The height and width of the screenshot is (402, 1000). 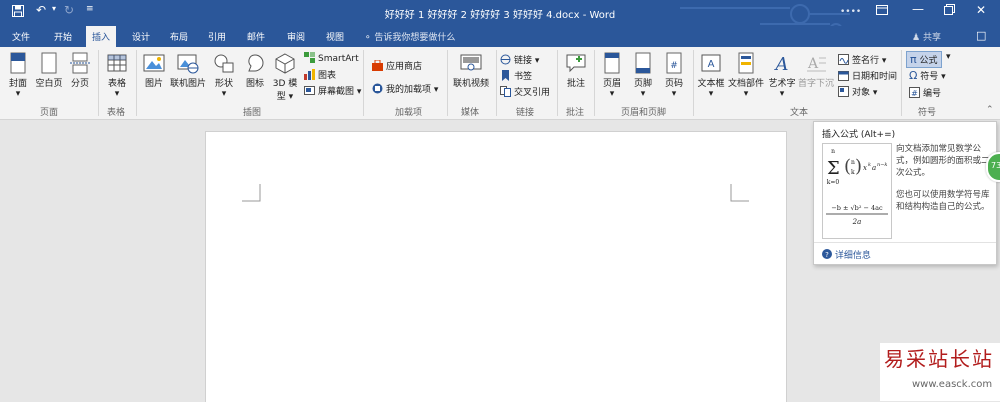 I want to click on cover-page-button: 封面 ▾, so click(x=18, y=75).